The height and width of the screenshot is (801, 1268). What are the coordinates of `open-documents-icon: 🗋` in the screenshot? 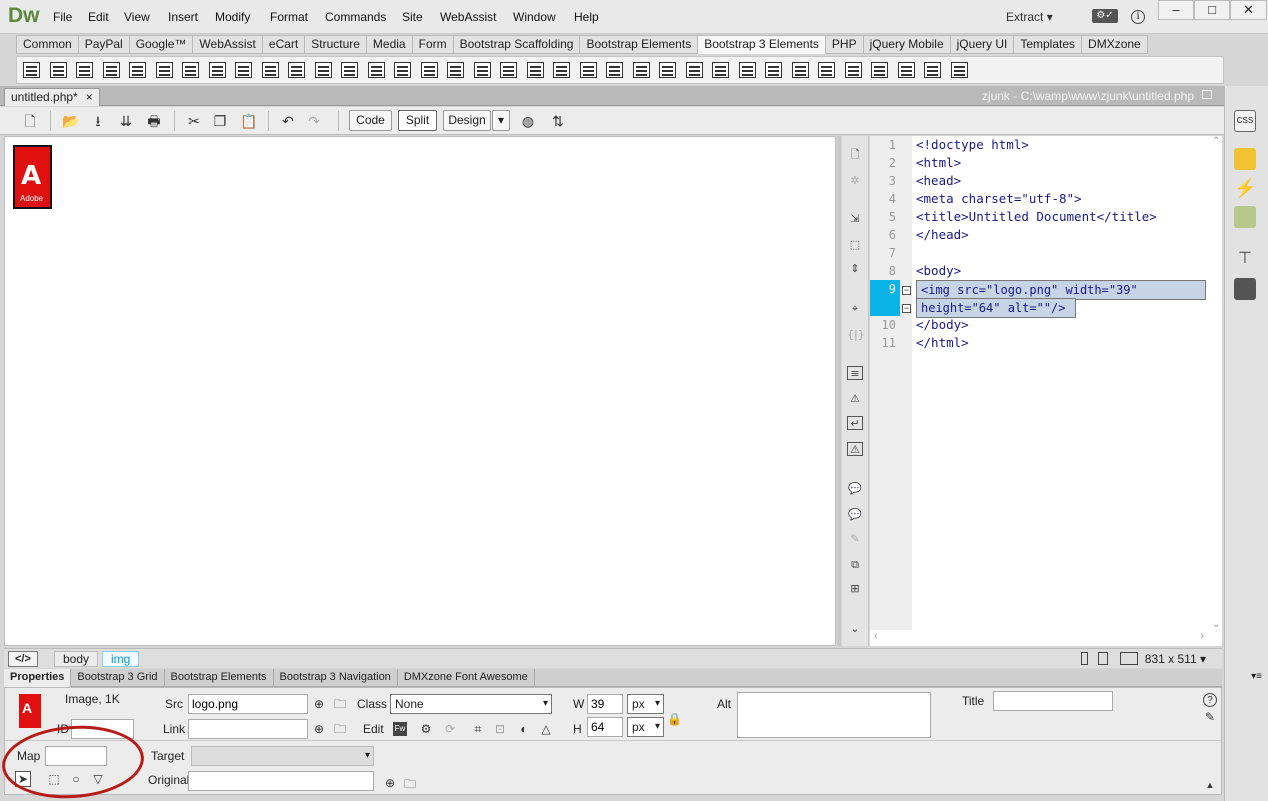 It's located at (855, 155).